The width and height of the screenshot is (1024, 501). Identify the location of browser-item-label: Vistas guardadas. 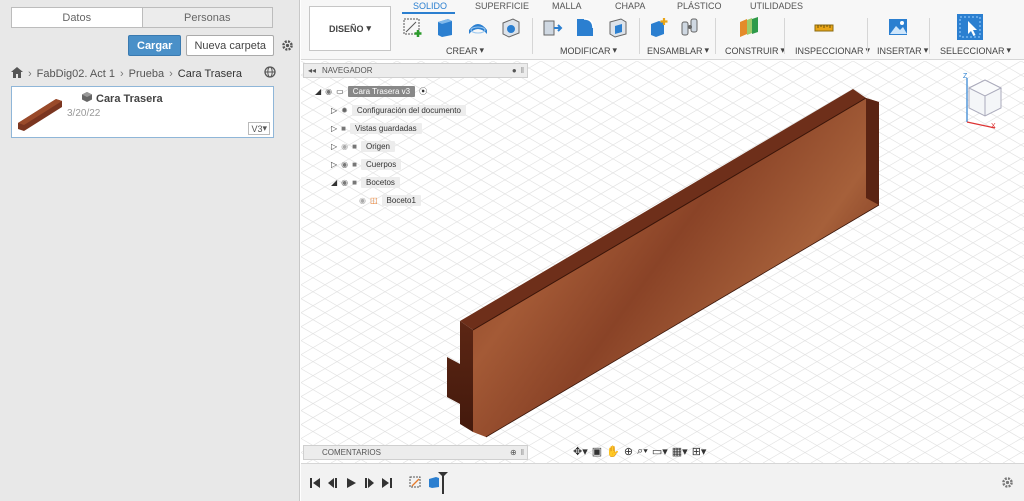
(386, 128).